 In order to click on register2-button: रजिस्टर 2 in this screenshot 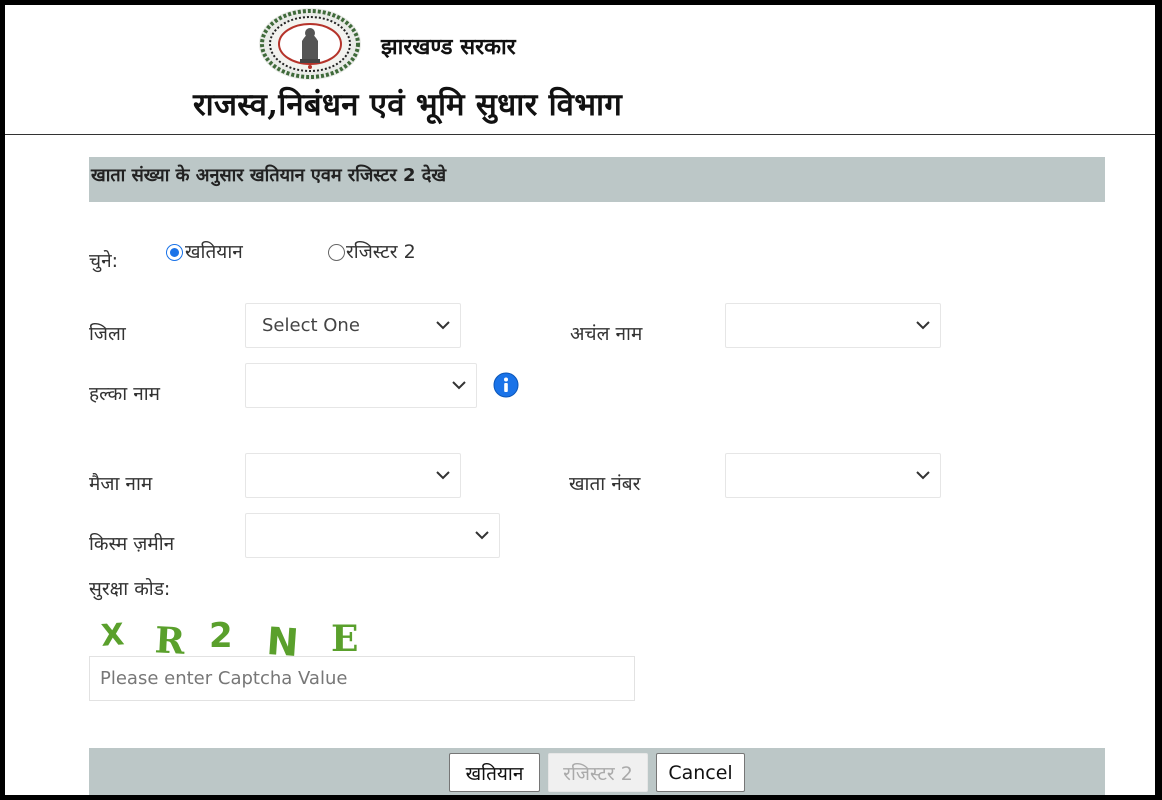, I will do `click(598, 772)`.